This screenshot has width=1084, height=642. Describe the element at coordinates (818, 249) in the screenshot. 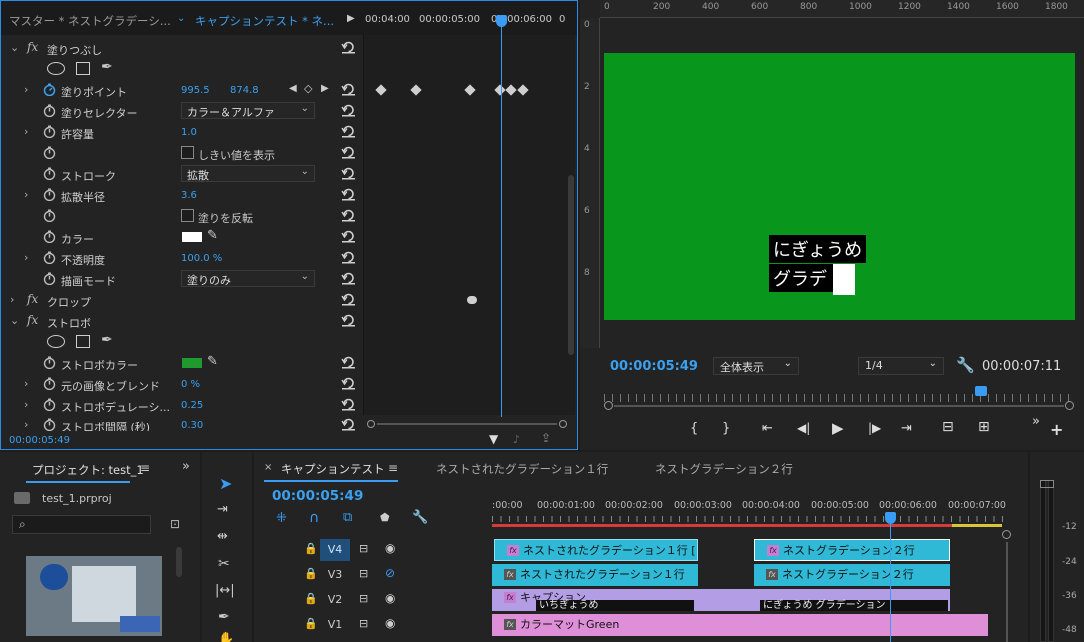

I see `caption-line-1: にぎょうめ` at that location.